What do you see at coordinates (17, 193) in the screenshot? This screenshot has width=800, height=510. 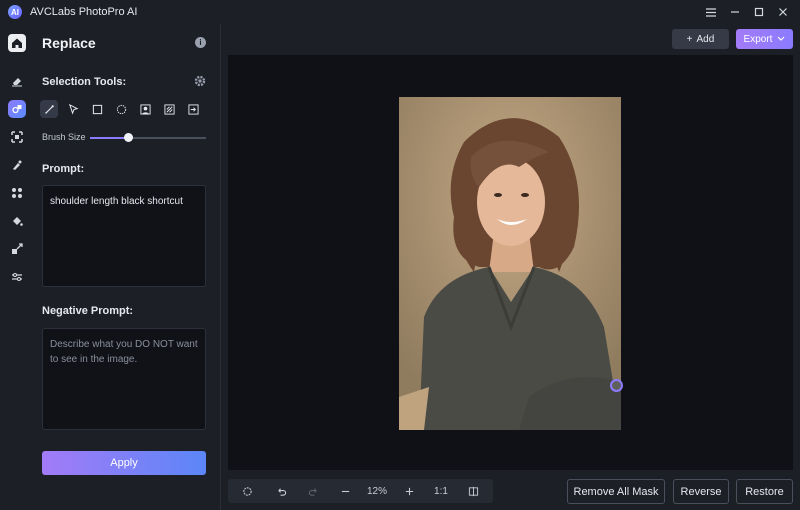 I see `face-icon` at bounding box center [17, 193].